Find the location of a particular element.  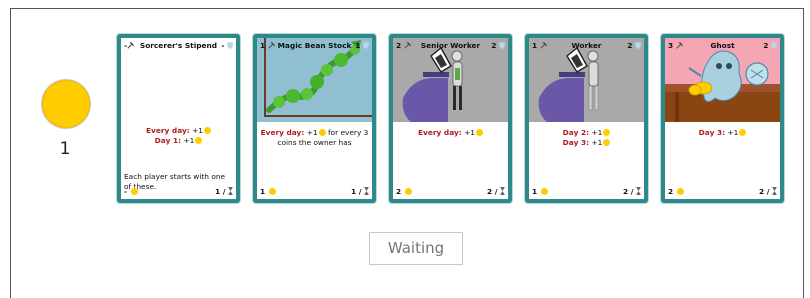

card-rules: Every day: +1 is located at coordinates (450, 133).